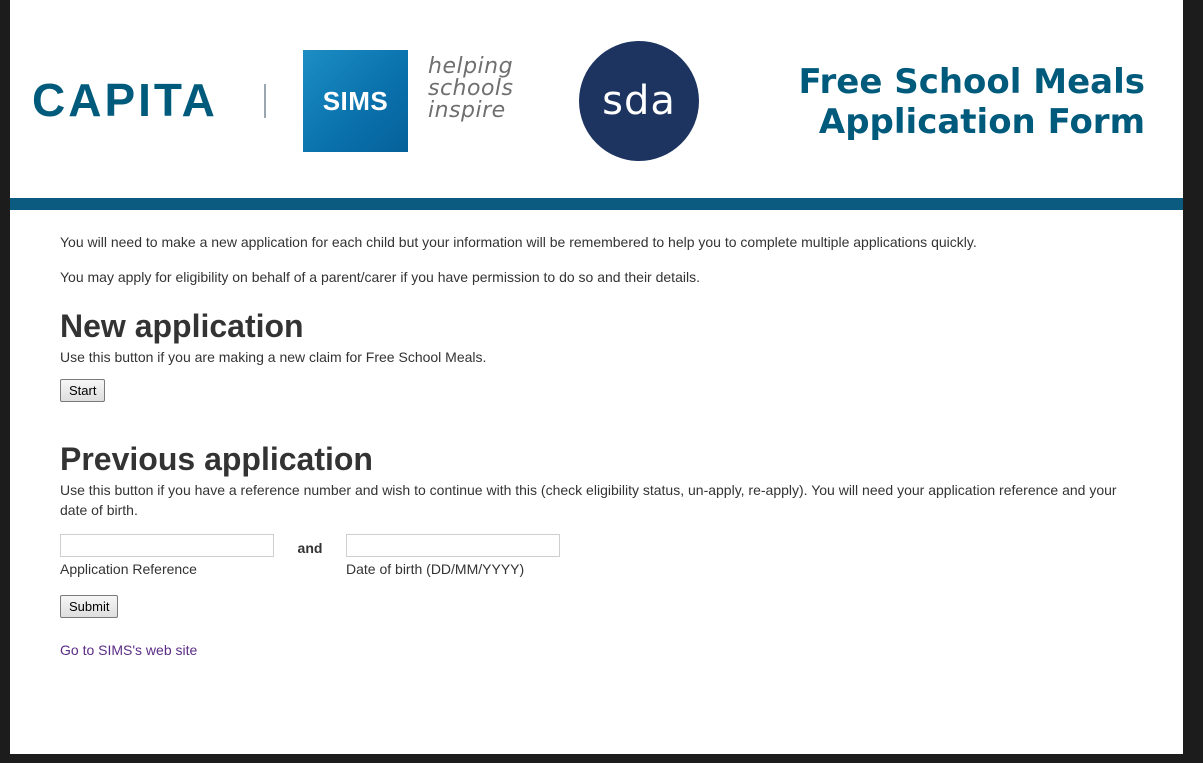  Describe the element at coordinates (265, 101) in the screenshot. I see `logo-divider` at that location.